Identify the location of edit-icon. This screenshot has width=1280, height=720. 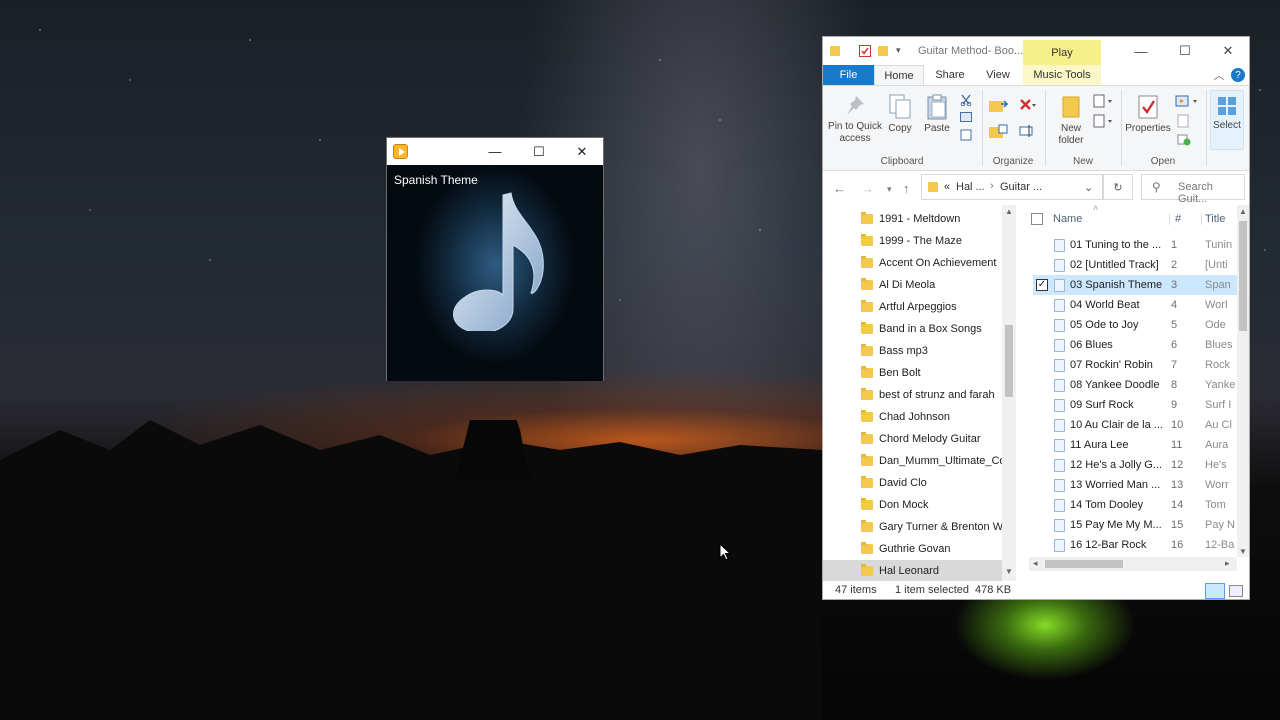
(1184, 121).